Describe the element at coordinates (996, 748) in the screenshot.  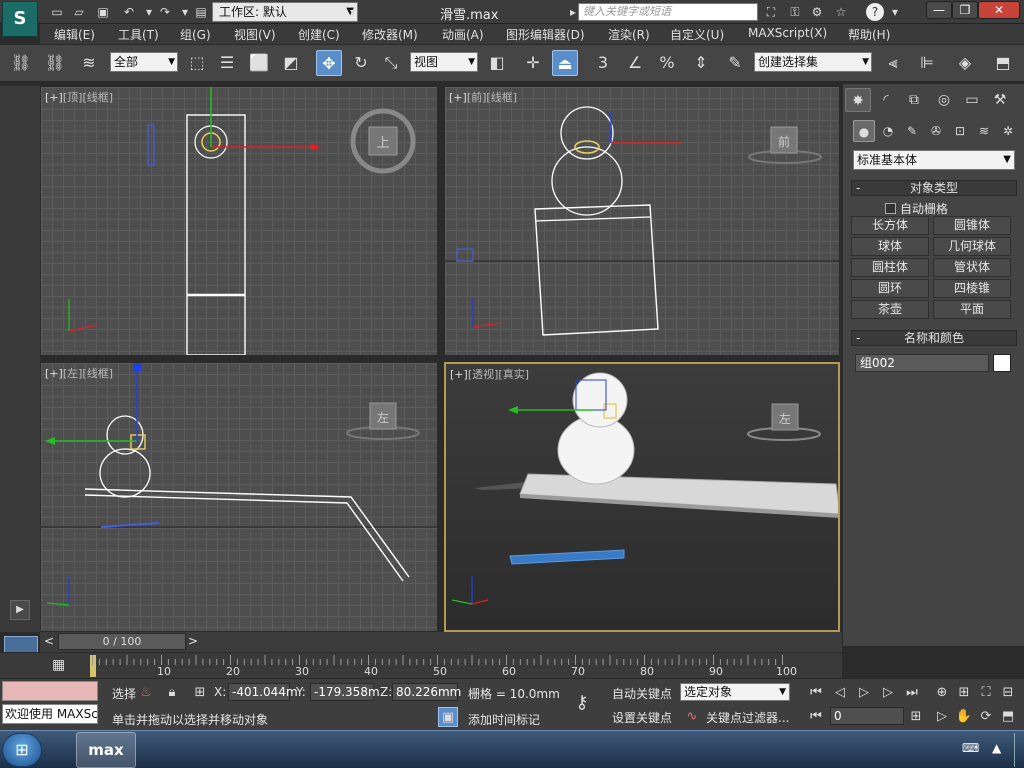
I see `tray-expand-icon: ▲` at that location.